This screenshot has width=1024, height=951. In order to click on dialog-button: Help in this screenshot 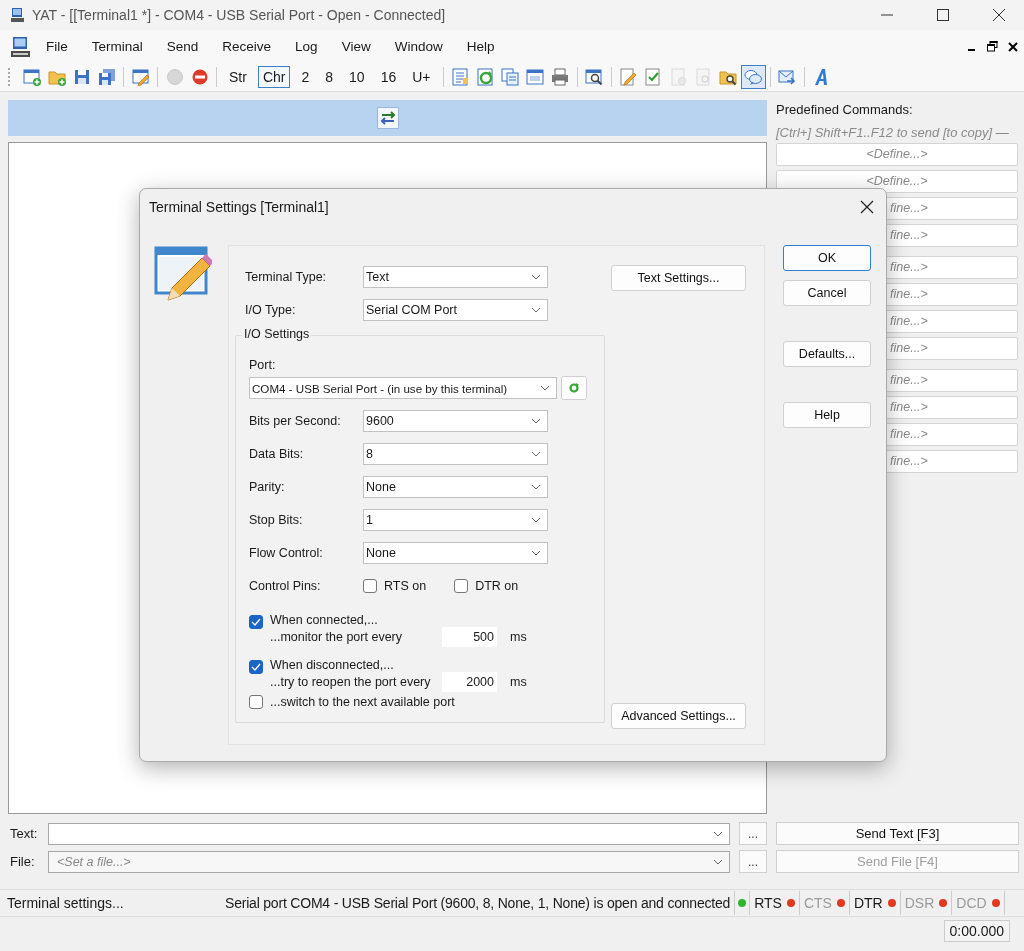, I will do `click(827, 415)`.